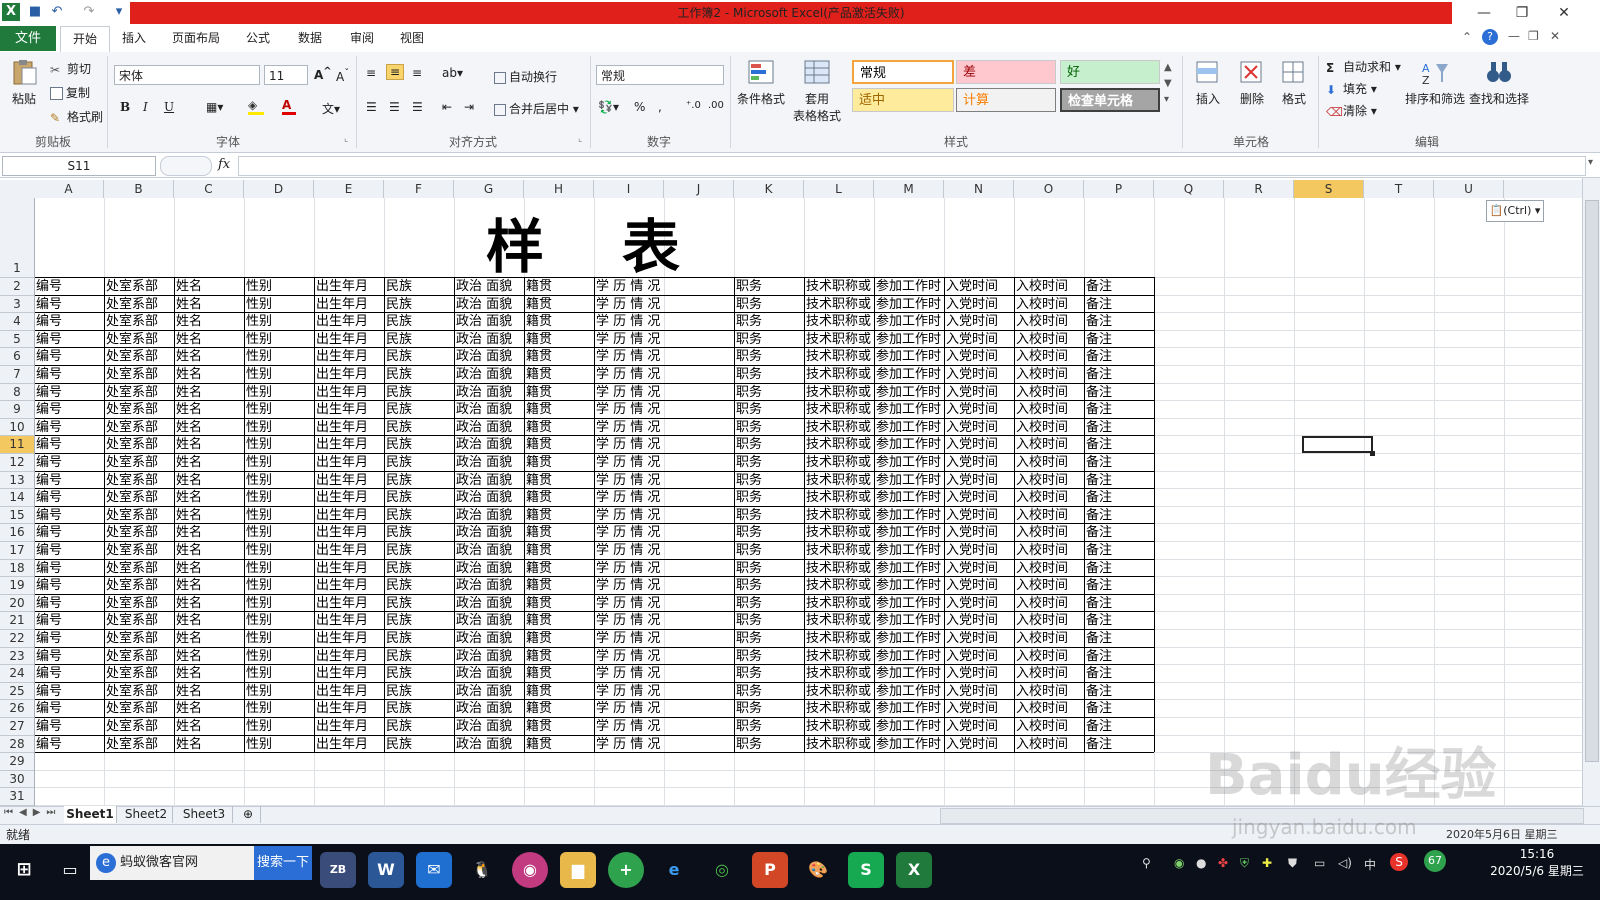 The width and height of the screenshot is (1600, 900). What do you see at coordinates (979, 657) in the screenshot?
I see `cell-N23: 入党时间` at bounding box center [979, 657].